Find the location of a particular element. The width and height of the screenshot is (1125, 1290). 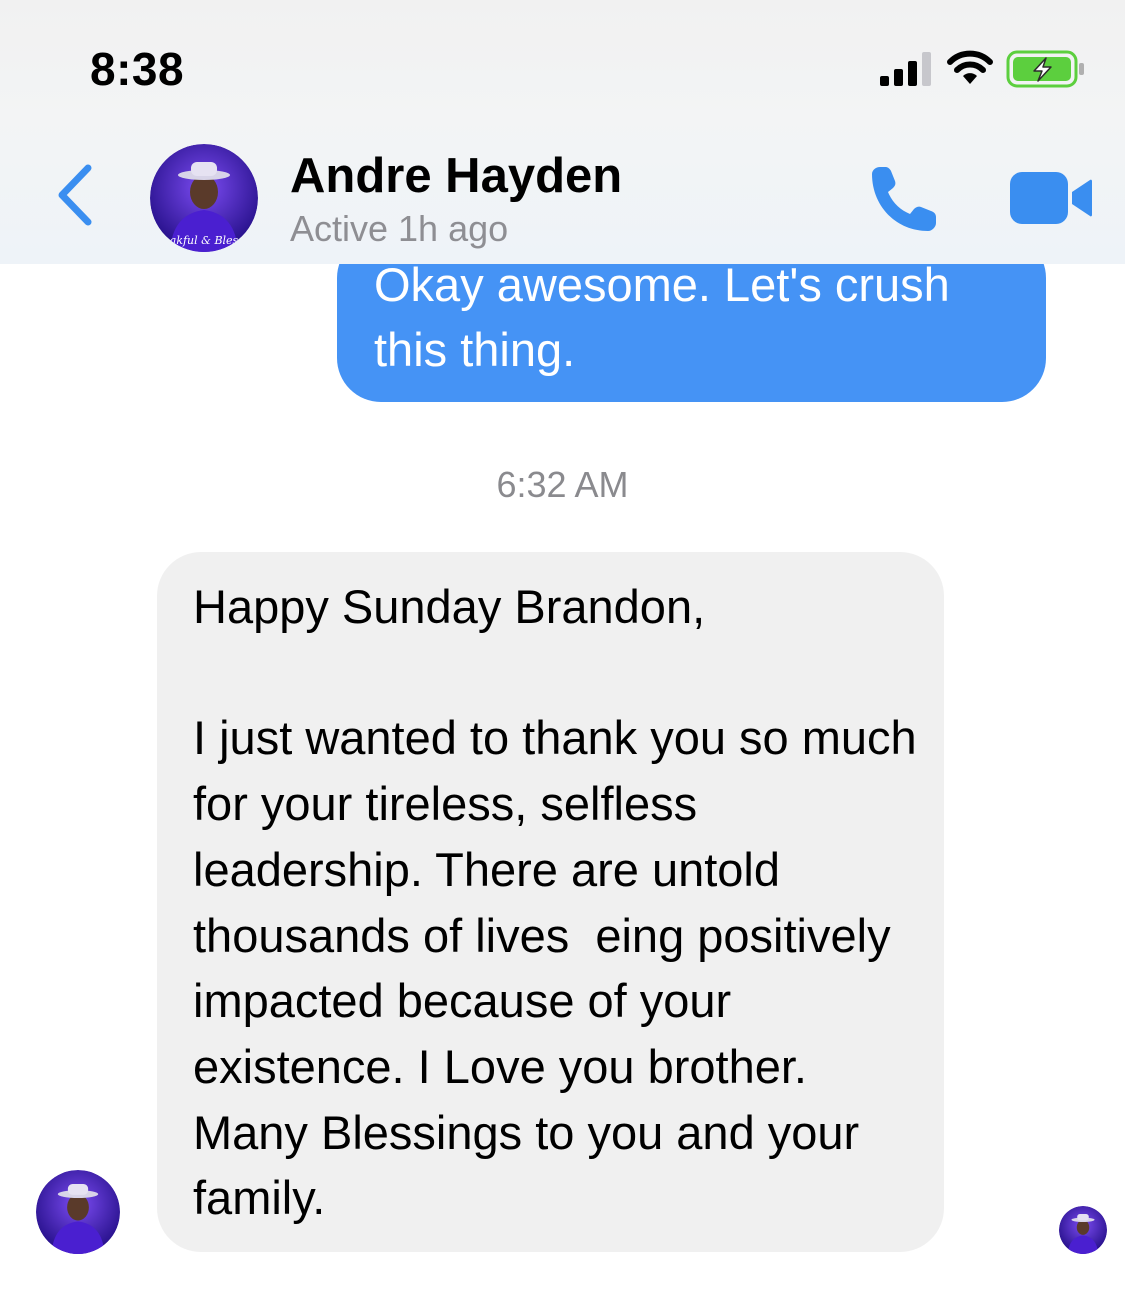

svg-text: akful & Bles is located at coordinates (204, 240).